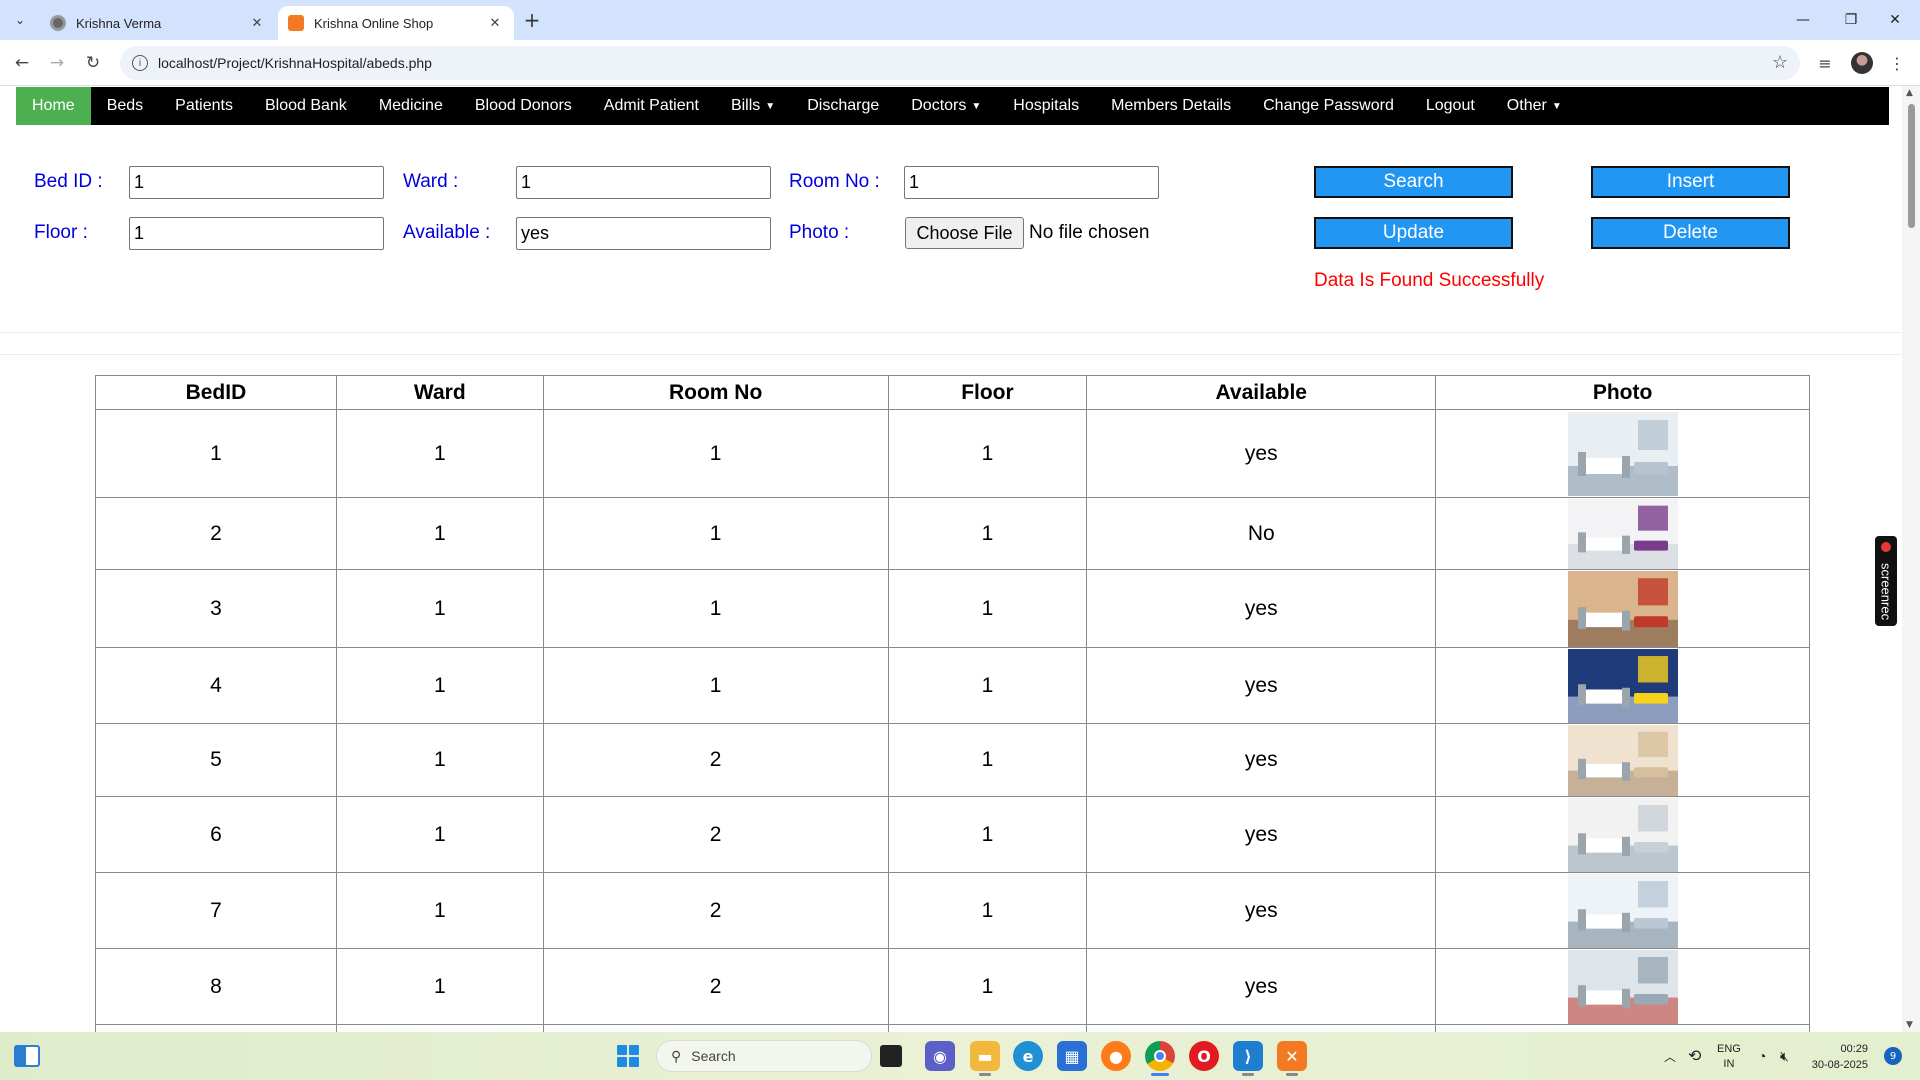 This screenshot has height=1080, width=1920. I want to click on scrollbar-thumb, so click(1911, 166).